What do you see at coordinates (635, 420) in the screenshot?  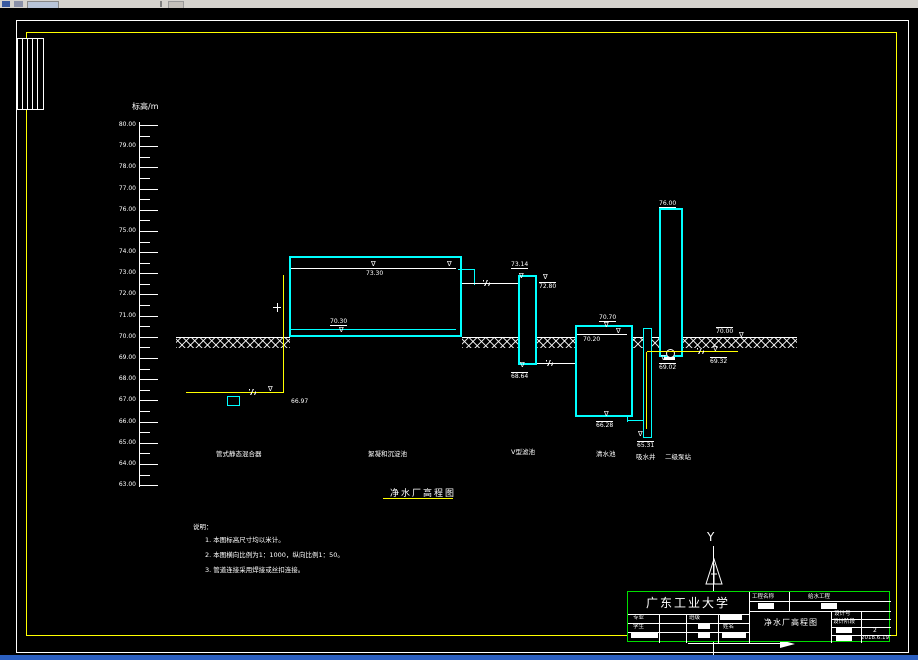 I see `tank-step` at bounding box center [635, 420].